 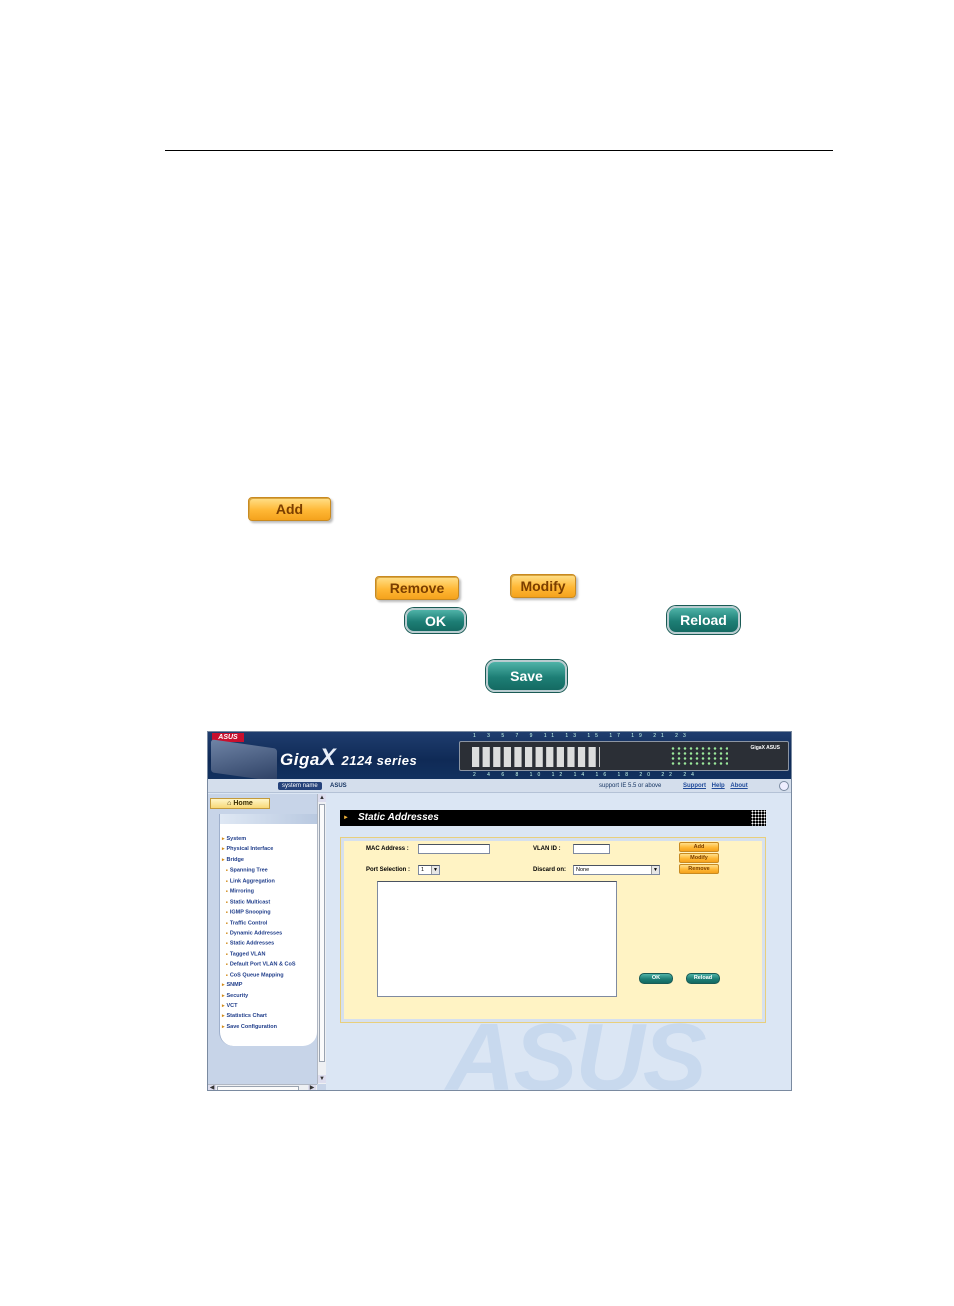 I want to click on reload-button: Reload, so click(x=703, y=620).